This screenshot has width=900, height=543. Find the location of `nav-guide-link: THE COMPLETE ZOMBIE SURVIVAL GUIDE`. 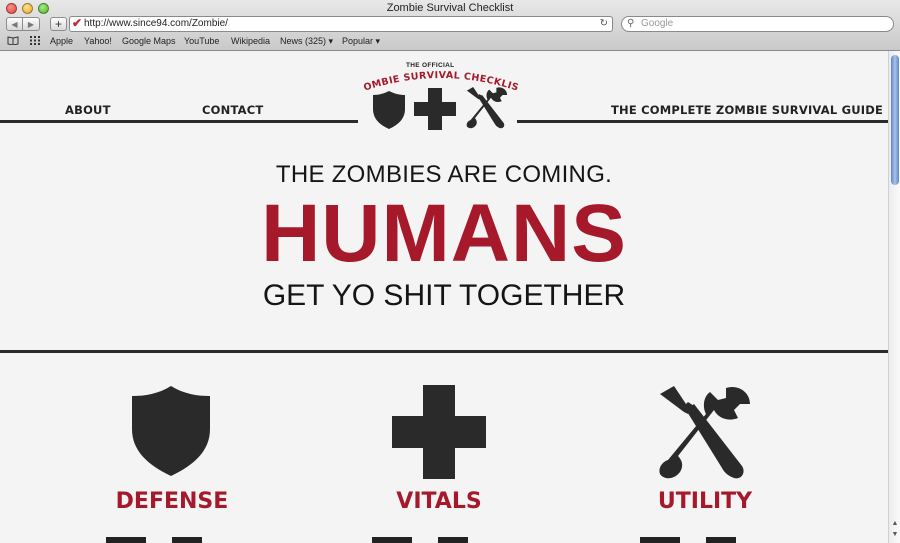

nav-guide-link: THE COMPLETE ZOMBIE SURVIVAL GUIDE is located at coordinates (747, 110).